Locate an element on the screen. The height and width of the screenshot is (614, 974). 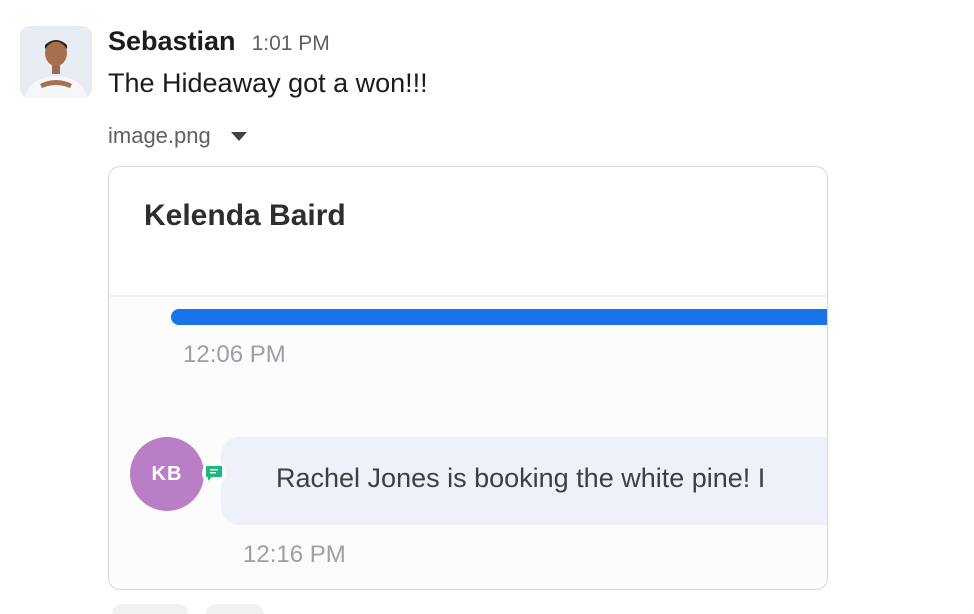
message-text: The Hideaway got a won!!! is located at coordinates (268, 83).